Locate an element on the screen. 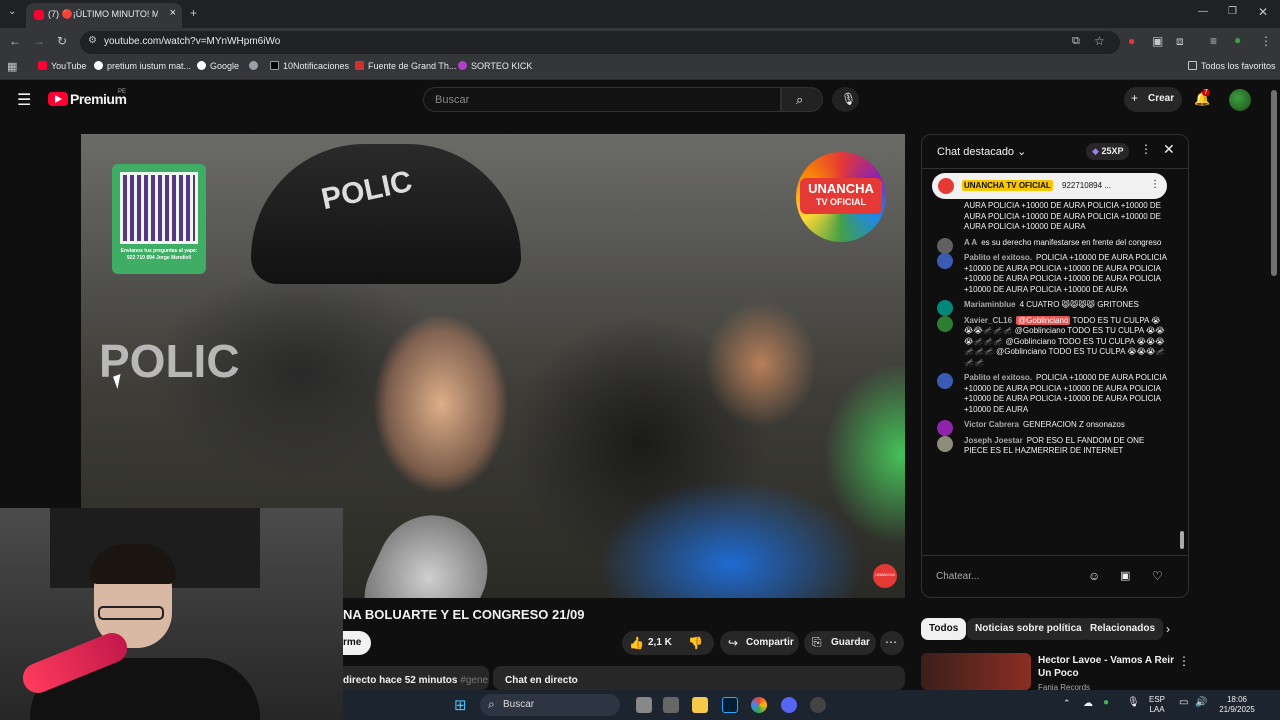  browser-menu-icon: ⋮ is located at coordinates (1266, 41).